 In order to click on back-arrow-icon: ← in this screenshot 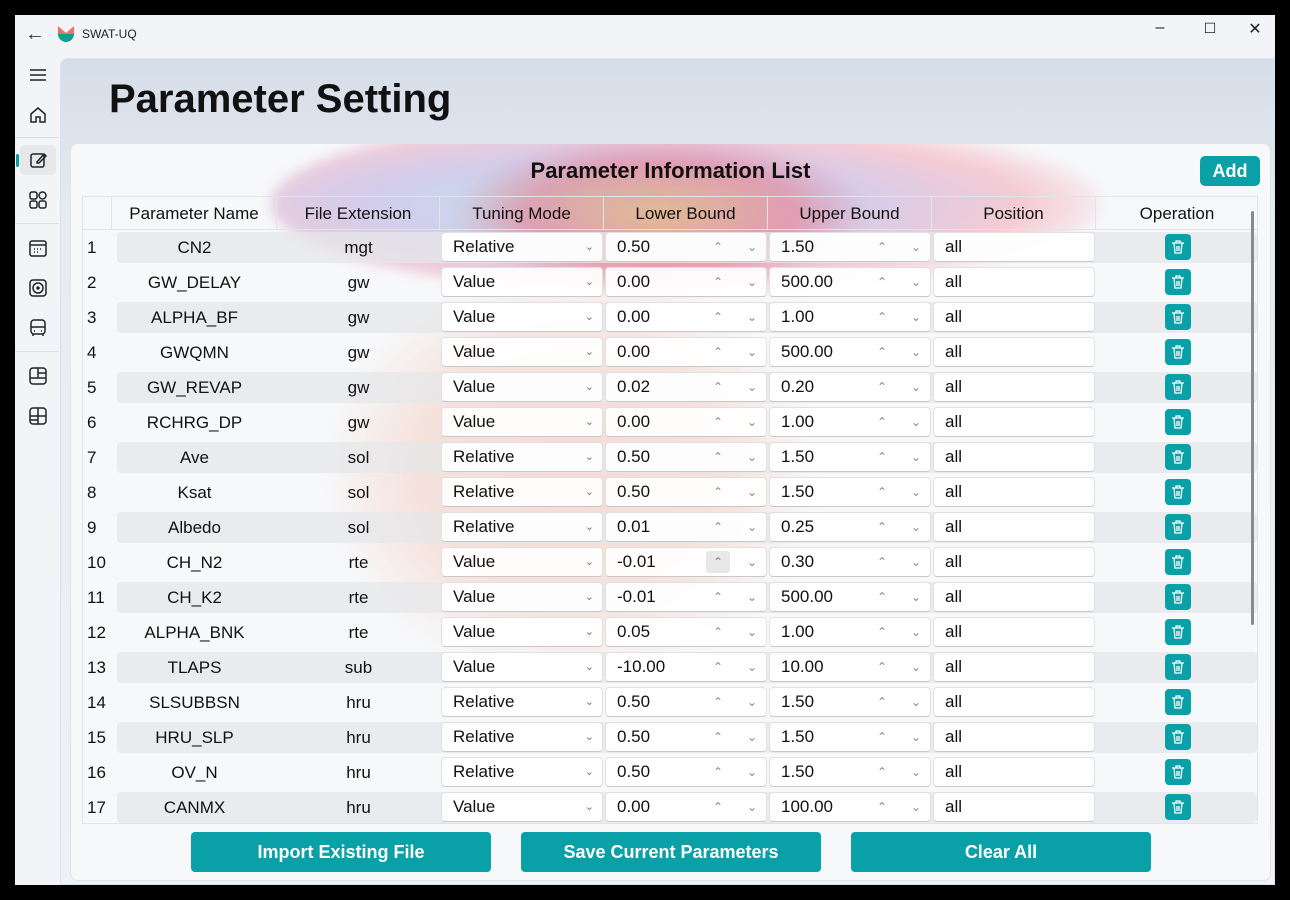, I will do `click(35, 34)`.